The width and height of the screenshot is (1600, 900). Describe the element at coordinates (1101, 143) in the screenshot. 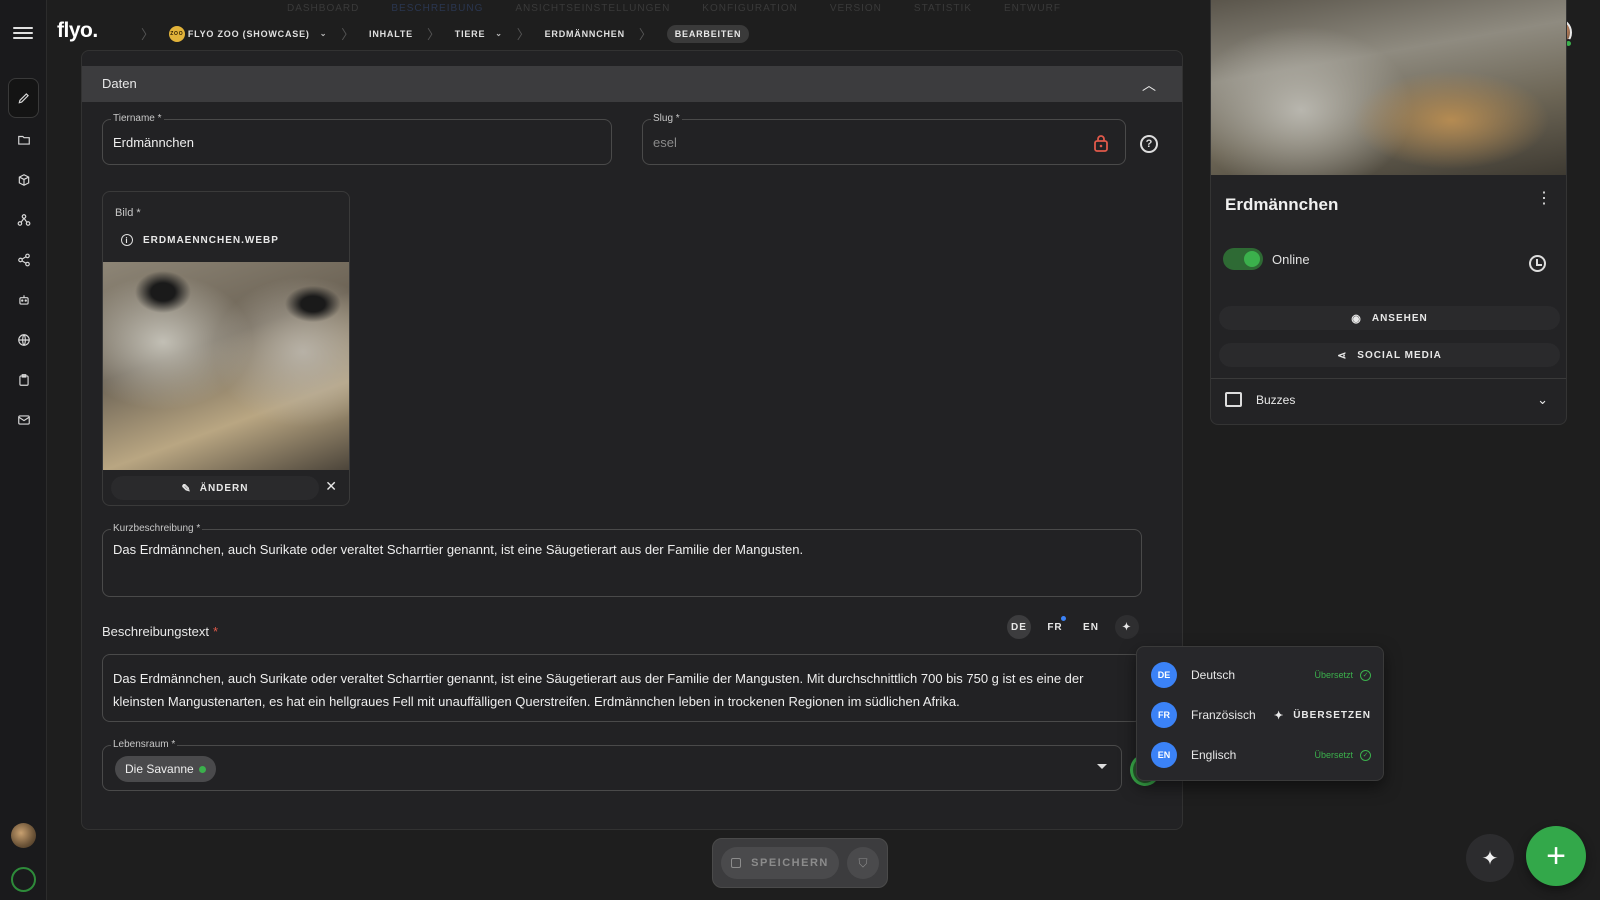

I see `lock-icon` at that location.